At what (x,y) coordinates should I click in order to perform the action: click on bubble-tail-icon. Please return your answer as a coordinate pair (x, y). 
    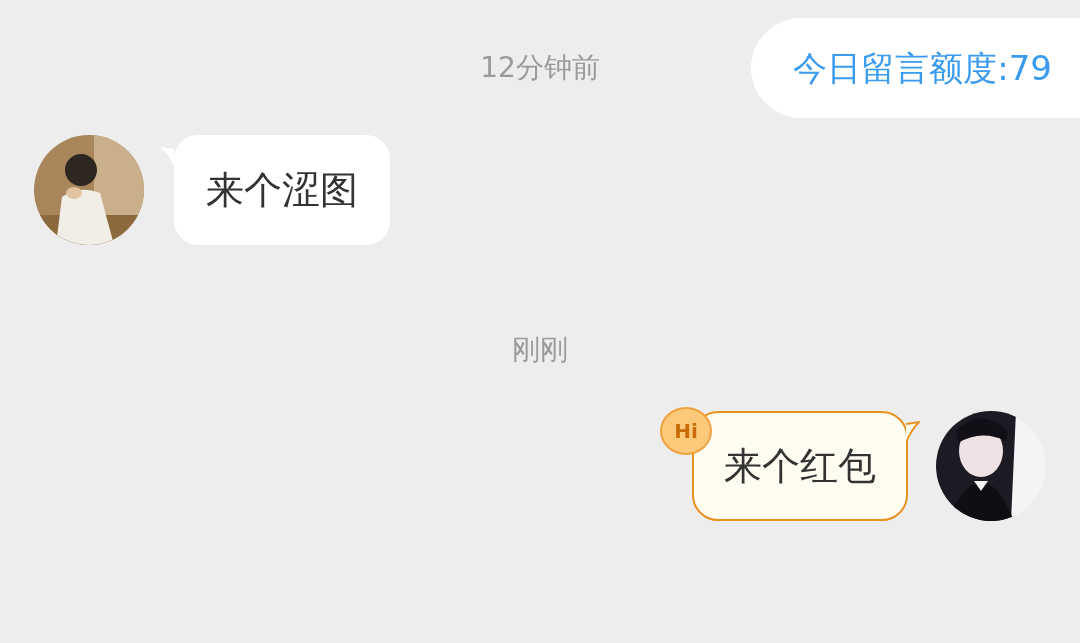
    Looking at the image, I should click on (913, 432).